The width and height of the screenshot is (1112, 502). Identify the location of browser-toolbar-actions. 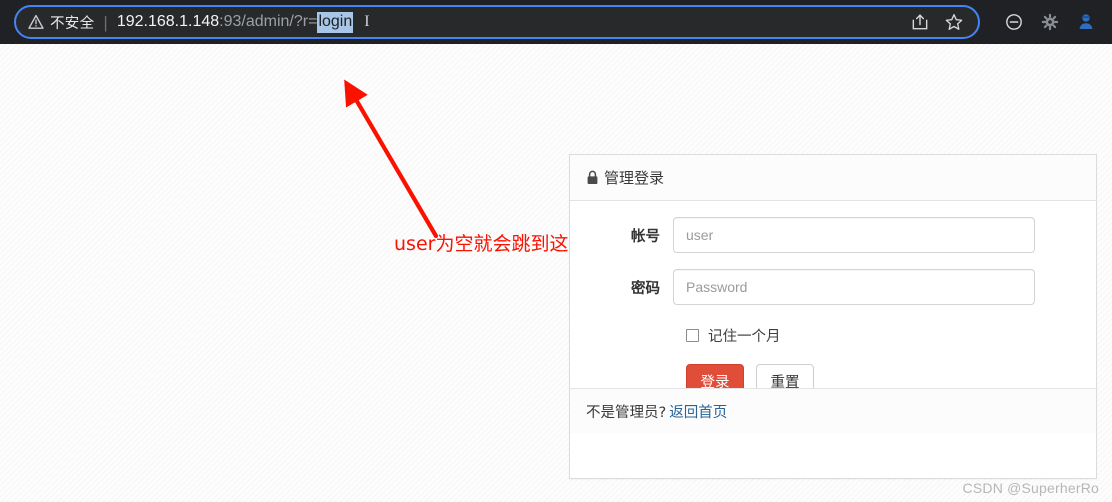
(1055, 22).